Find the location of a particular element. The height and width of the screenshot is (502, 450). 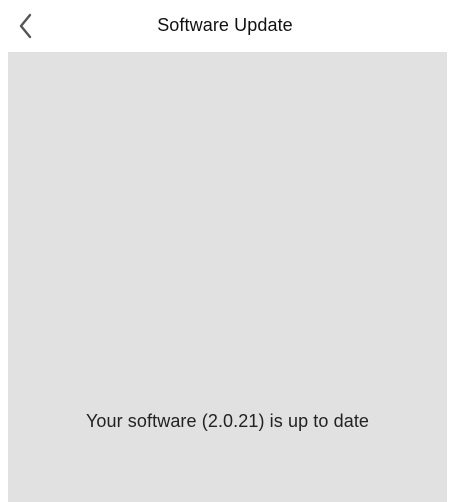

page-title: Software Update is located at coordinates (225, 25).